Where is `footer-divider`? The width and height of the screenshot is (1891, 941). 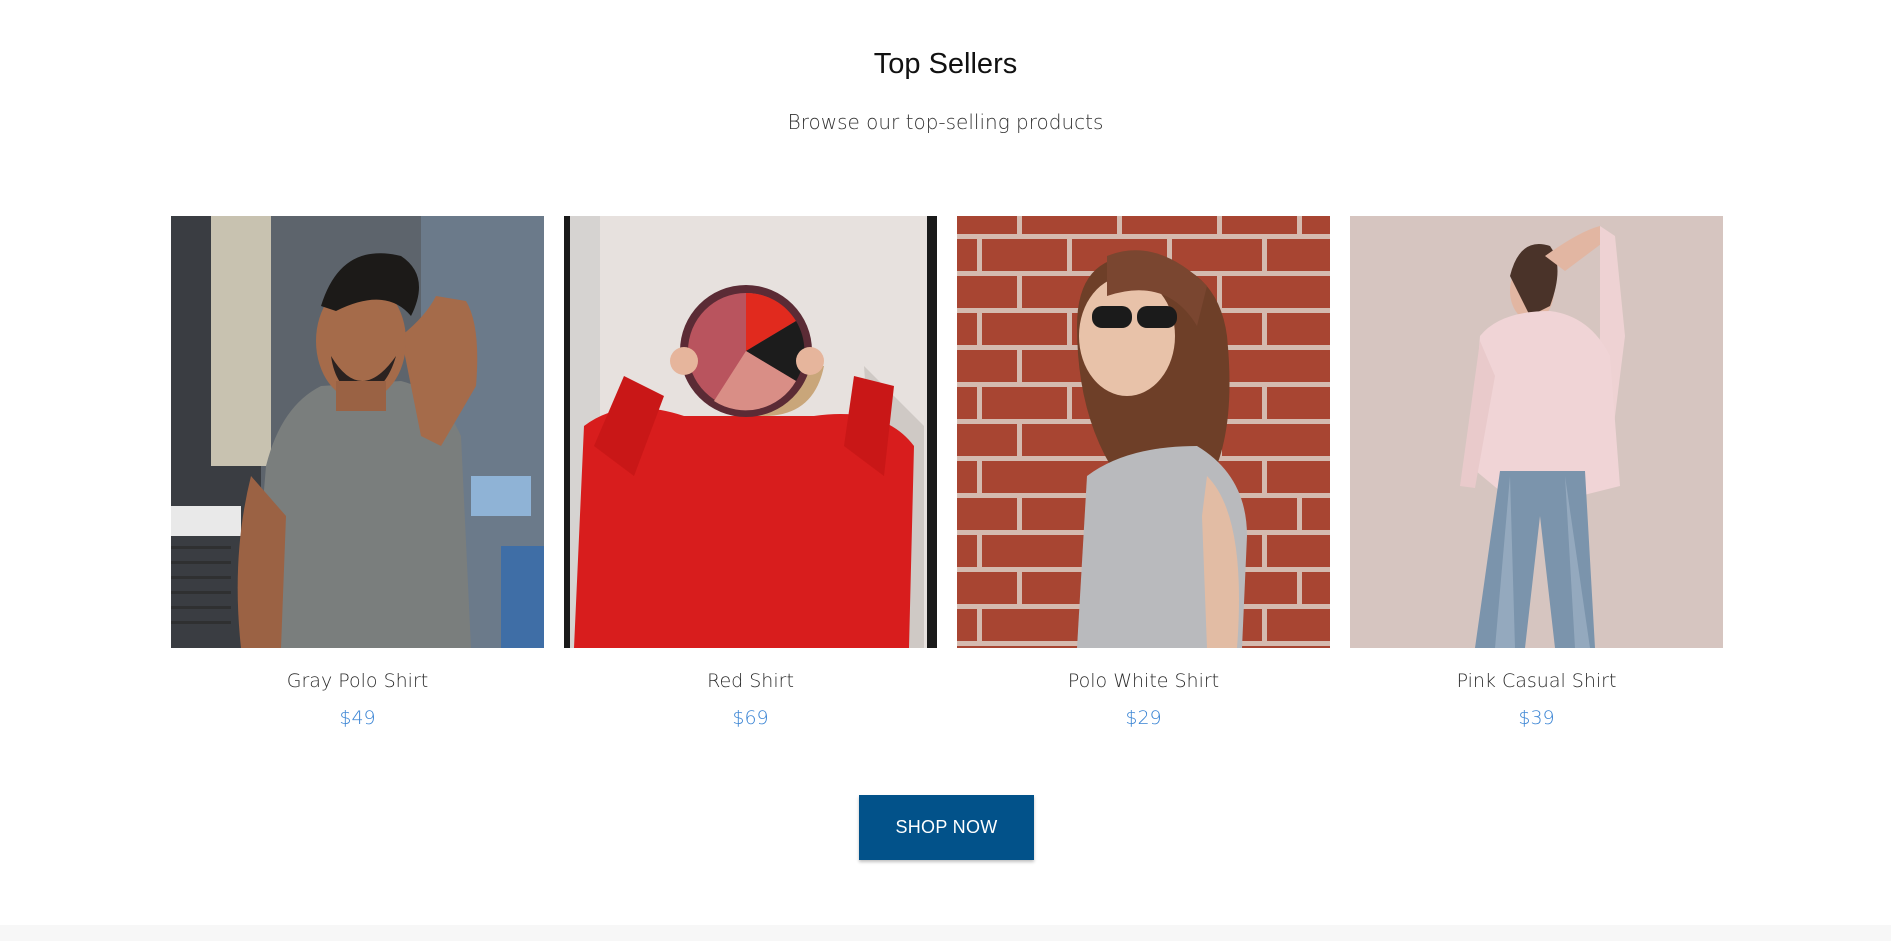
footer-divider is located at coordinates (945, 933).